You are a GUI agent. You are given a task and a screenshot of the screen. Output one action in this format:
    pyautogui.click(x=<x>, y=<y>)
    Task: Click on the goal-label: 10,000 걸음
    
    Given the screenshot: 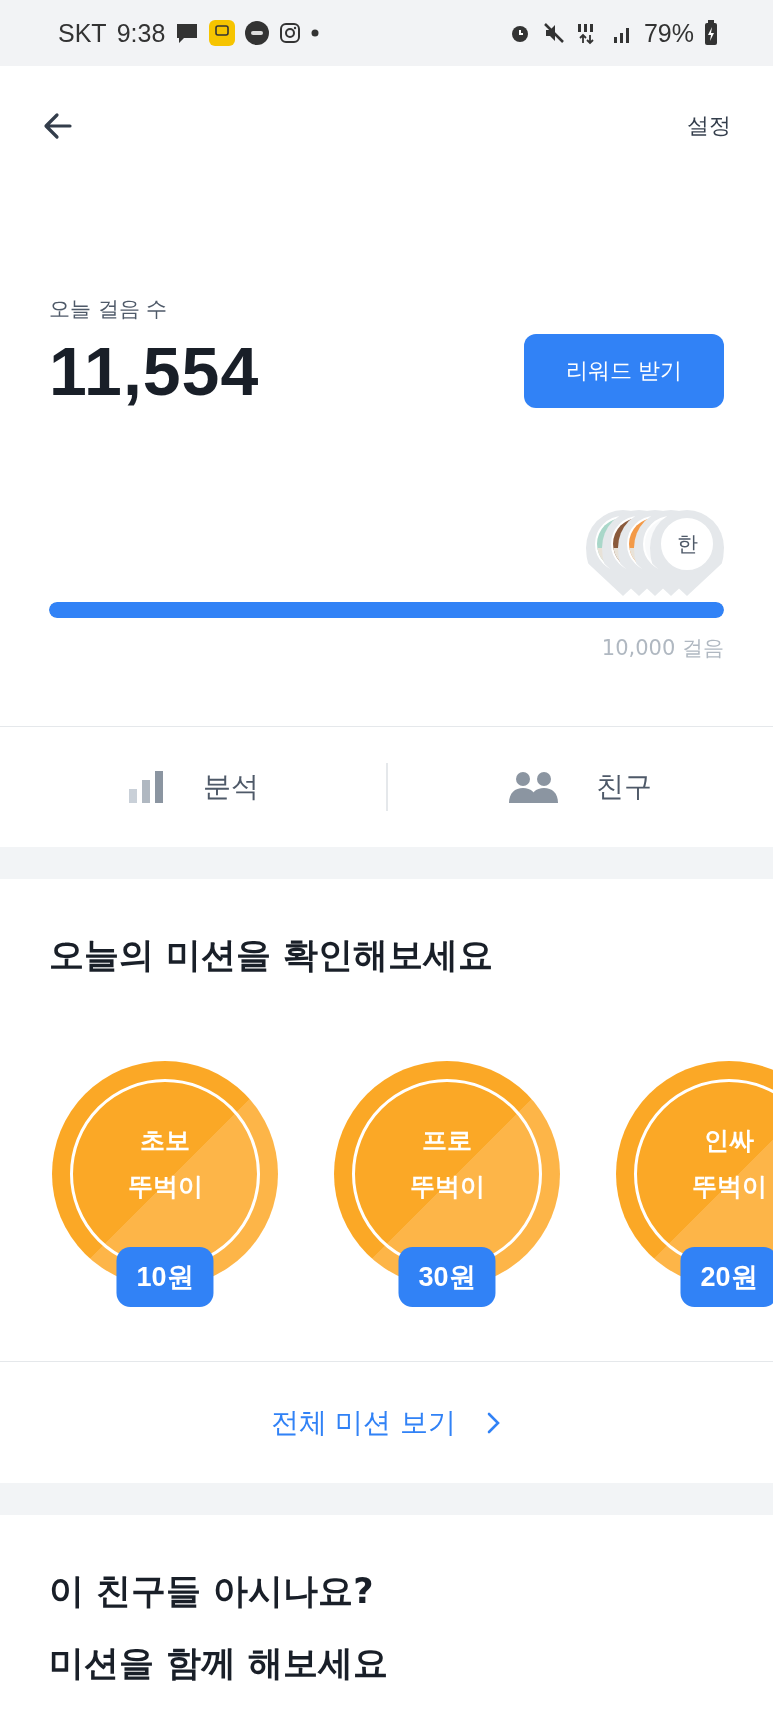 What is the action you would take?
    pyautogui.click(x=662, y=648)
    